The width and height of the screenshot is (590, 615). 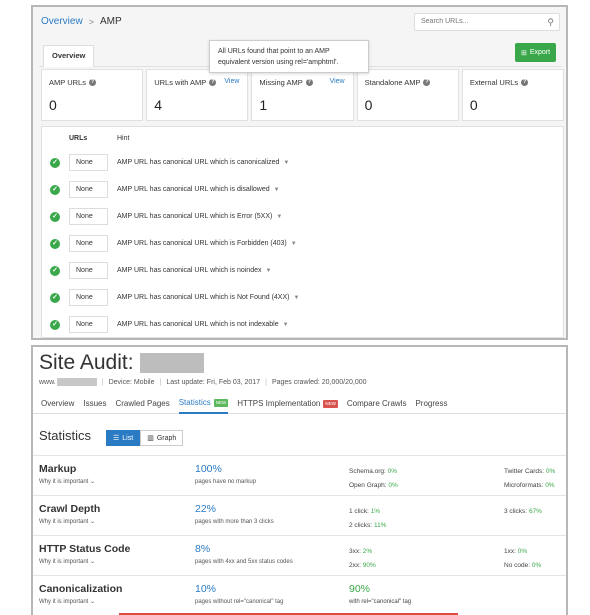 I want to click on card-label: External URLs, so click(x=494, y=82).